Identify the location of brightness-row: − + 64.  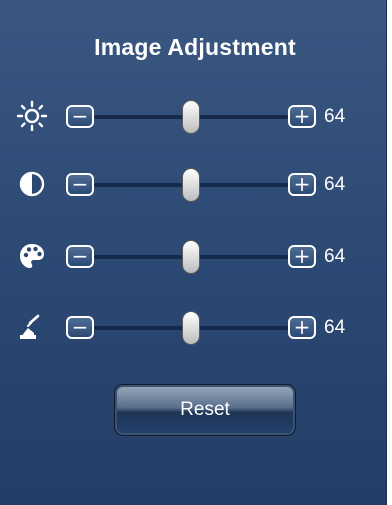
(193, 116).